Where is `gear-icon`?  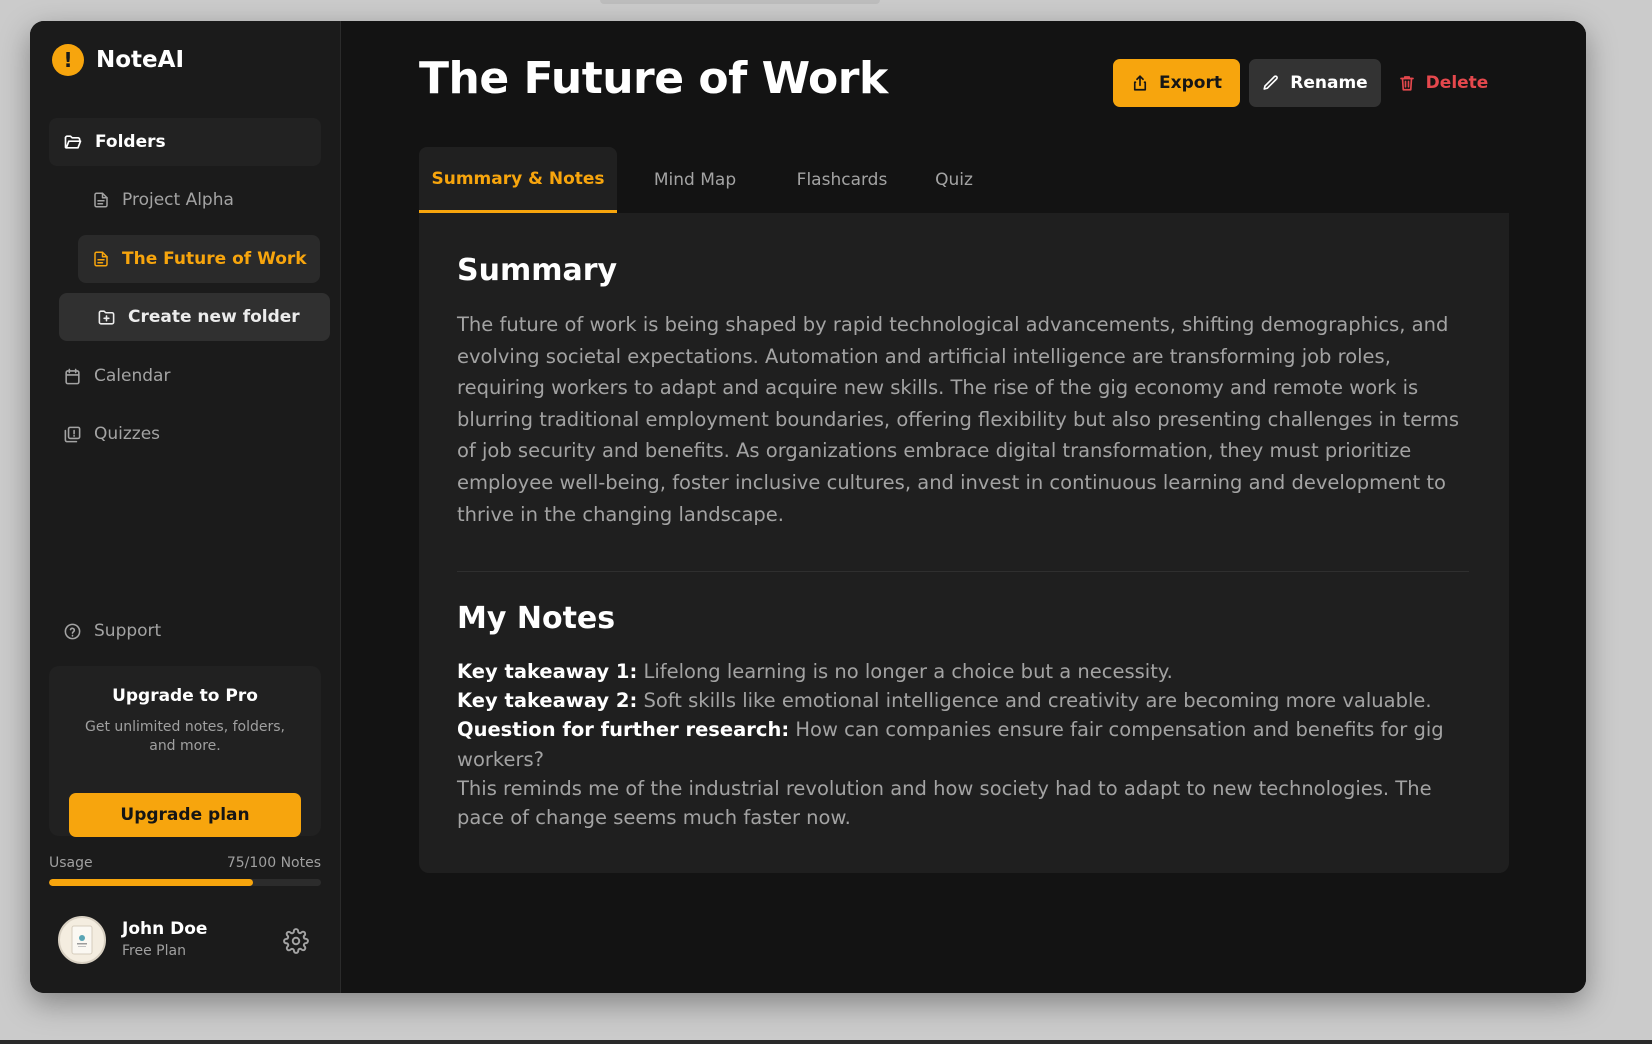
gear-icon is located at coordinates (296, 941).